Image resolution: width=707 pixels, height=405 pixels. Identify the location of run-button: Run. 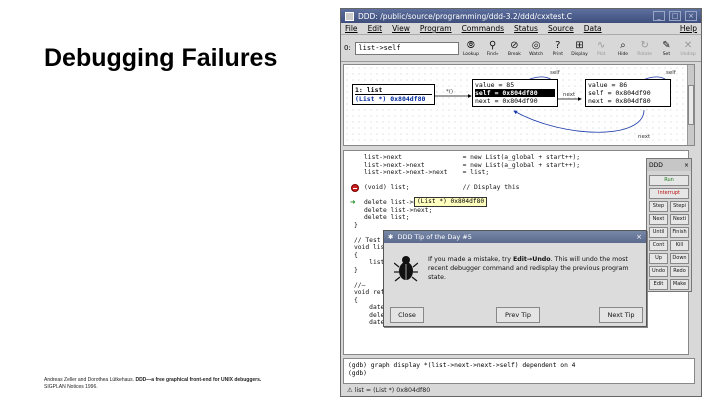
(669, 180).